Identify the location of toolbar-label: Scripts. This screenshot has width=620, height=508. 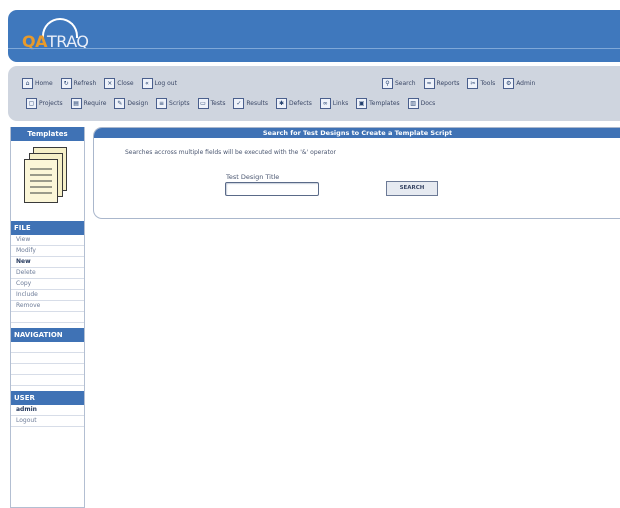
(179, 103).